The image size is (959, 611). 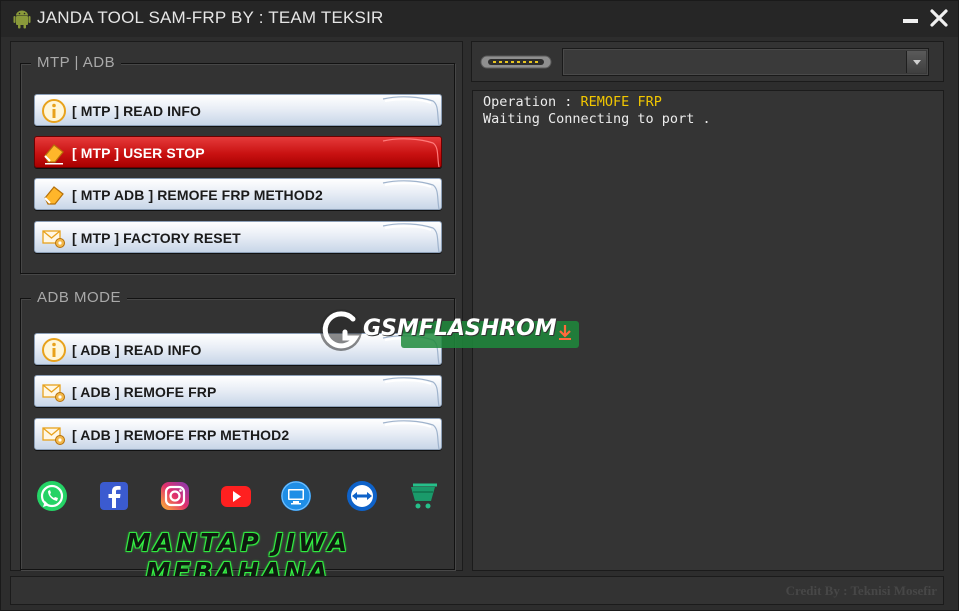 I want to click on button-label: [ MTP ADB ] REMOFE FRP METHOD2, so click(x=197, y=195).